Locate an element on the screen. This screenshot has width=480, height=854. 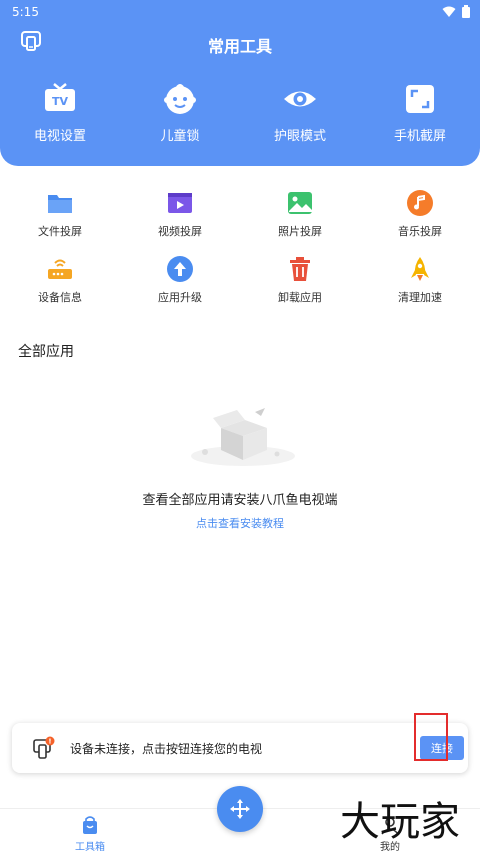
screenshot-icon is located at coordinates (420, 99).